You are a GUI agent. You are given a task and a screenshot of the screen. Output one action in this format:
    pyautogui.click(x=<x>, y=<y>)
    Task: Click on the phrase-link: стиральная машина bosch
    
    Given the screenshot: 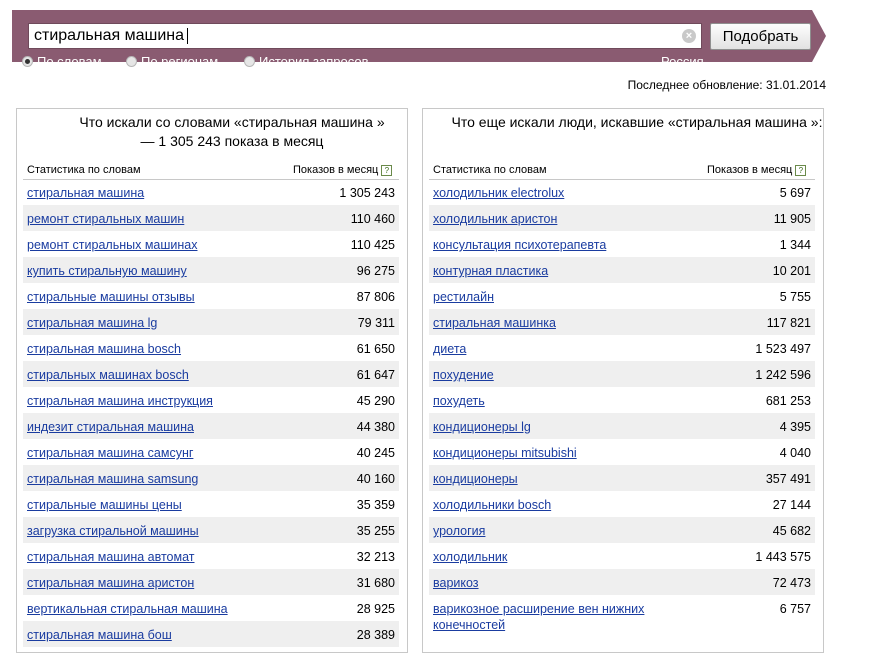 What is the action you would take?
    pyautogui.click(x=104, y=349)
    